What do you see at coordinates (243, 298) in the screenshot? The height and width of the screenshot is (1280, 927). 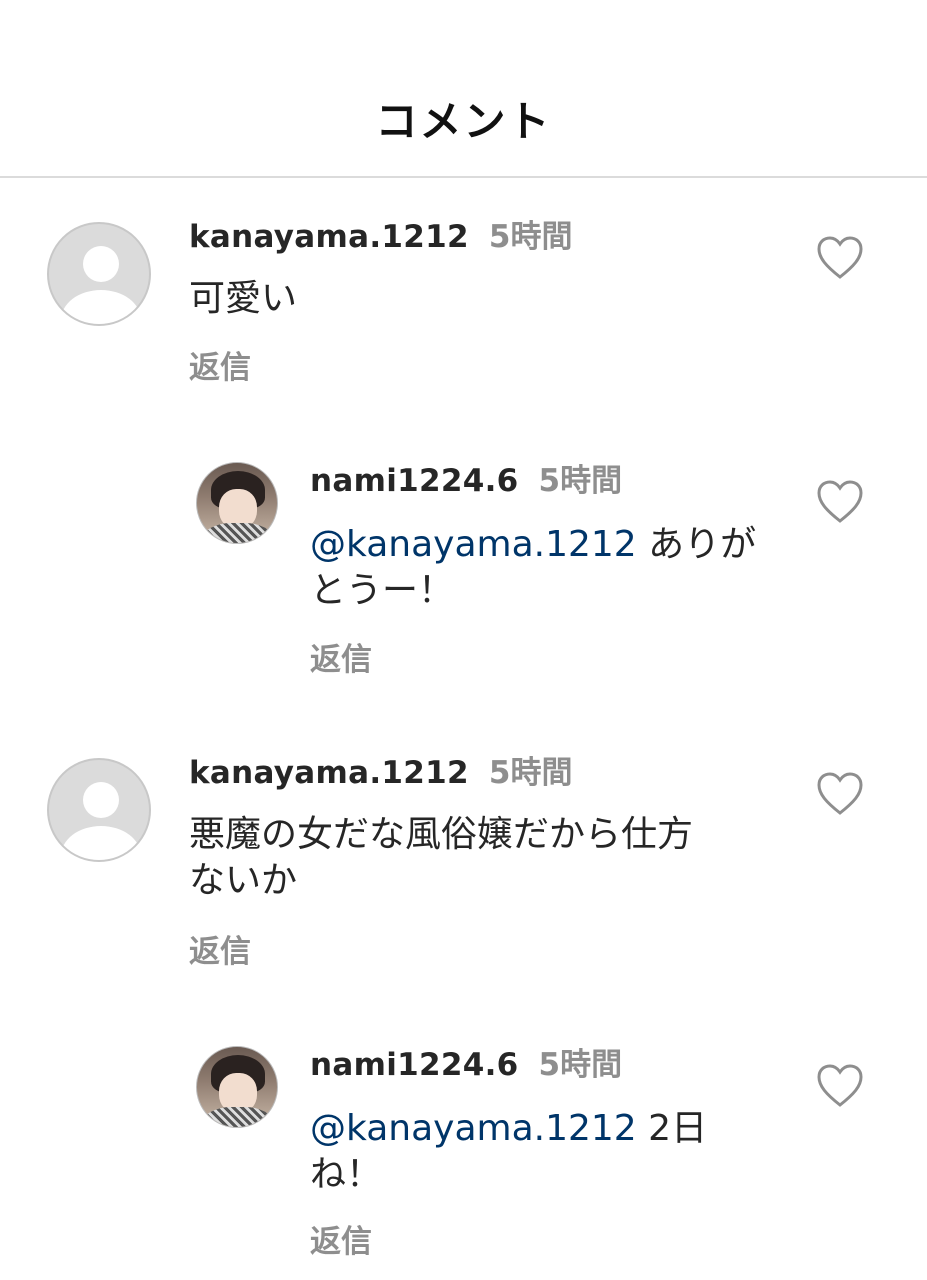 I see `comment-text: 可愛い` at bounding box center [243, 298].